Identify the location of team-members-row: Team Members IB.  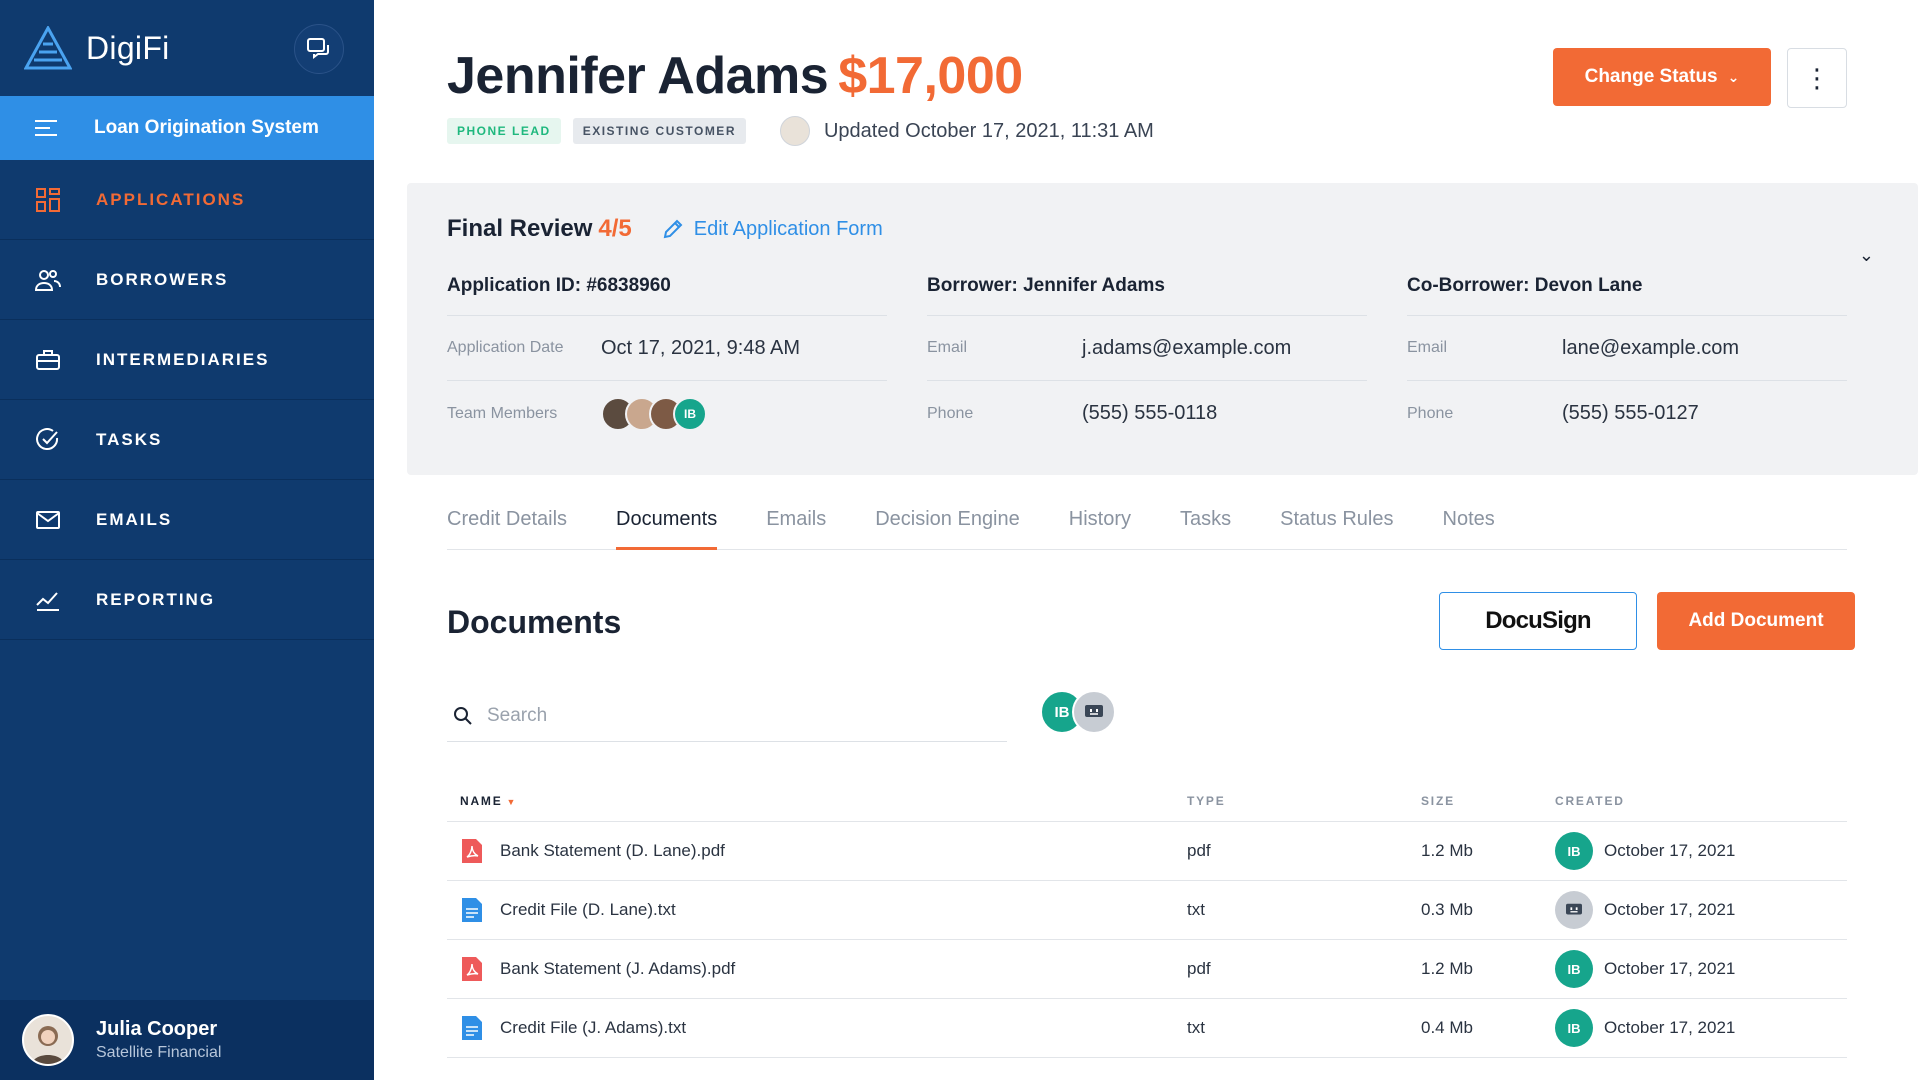
(667, 413).